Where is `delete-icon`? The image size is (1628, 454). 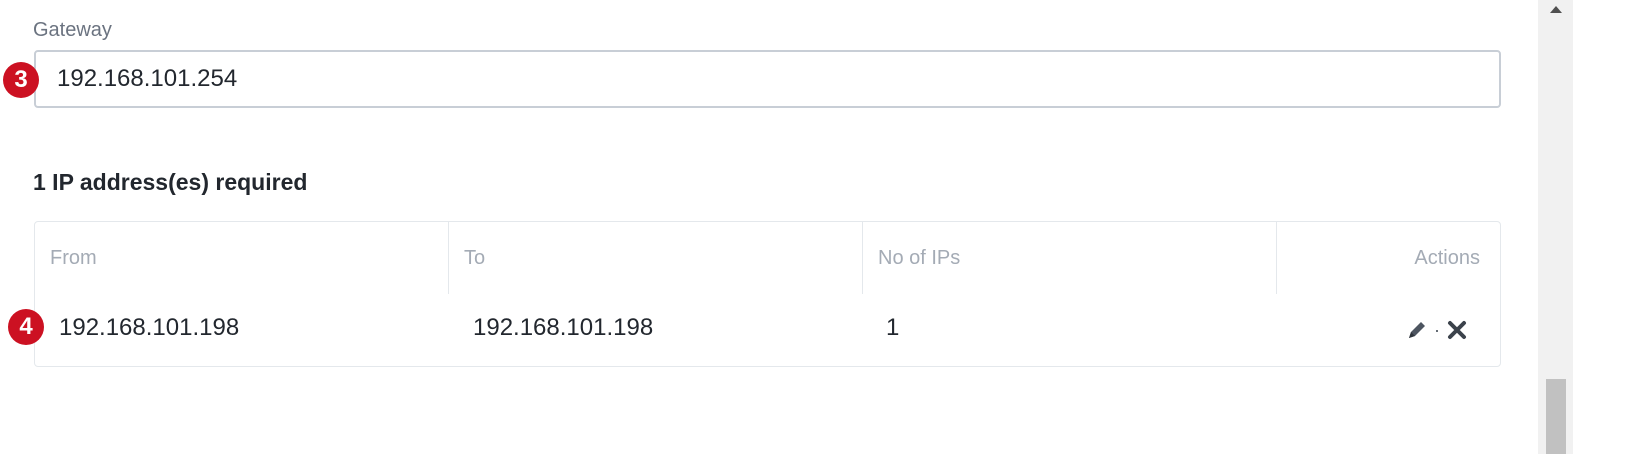
delete-icon is located at coordinates (1457, 330).